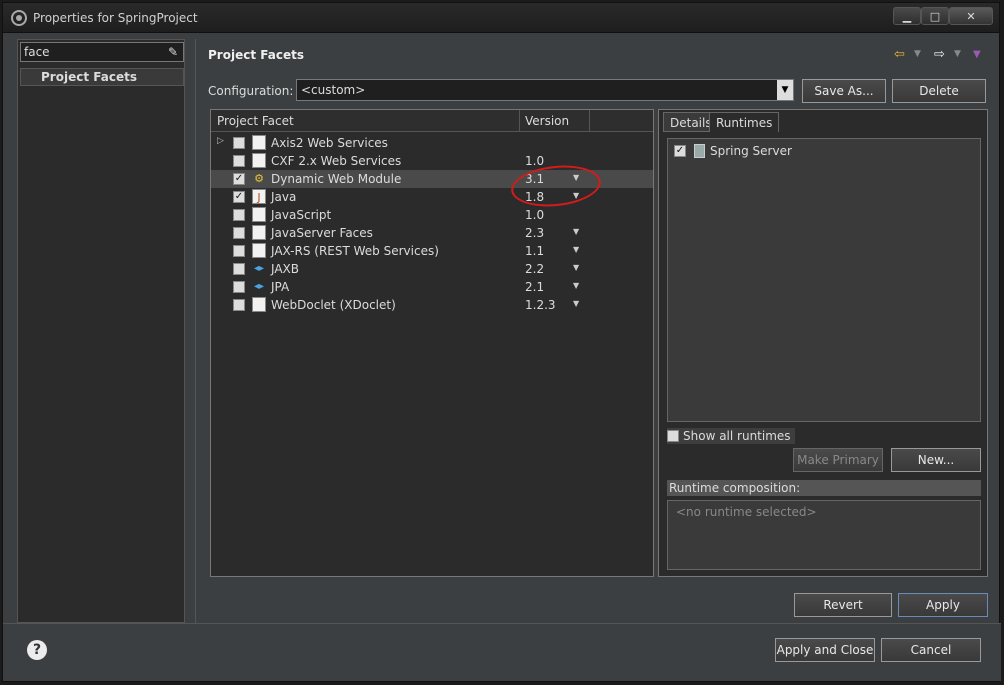 This screenshot has width=1004, height=685. Describe the element at coordinates (540, 305) in the screenshot. I see `facet-version: 1.2.3` at that location.